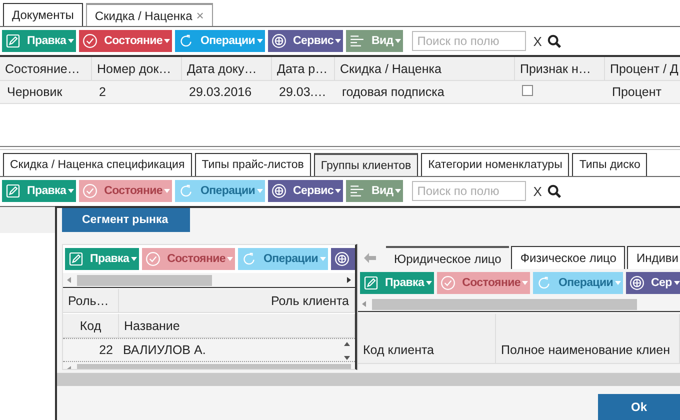  What do you see at coordinates (653, 257) in the screenshot?
I see `client-type-tab: Индиви` at bounding box center [653, 257].